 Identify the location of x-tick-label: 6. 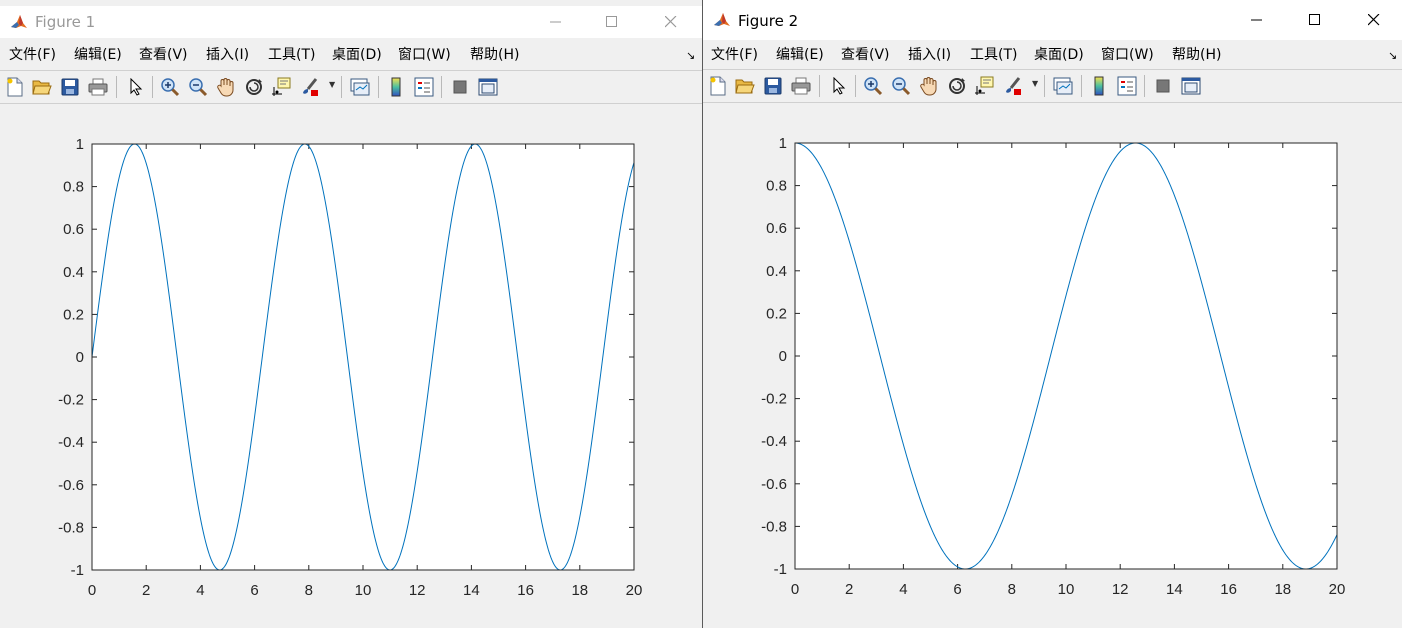
(957, 589).